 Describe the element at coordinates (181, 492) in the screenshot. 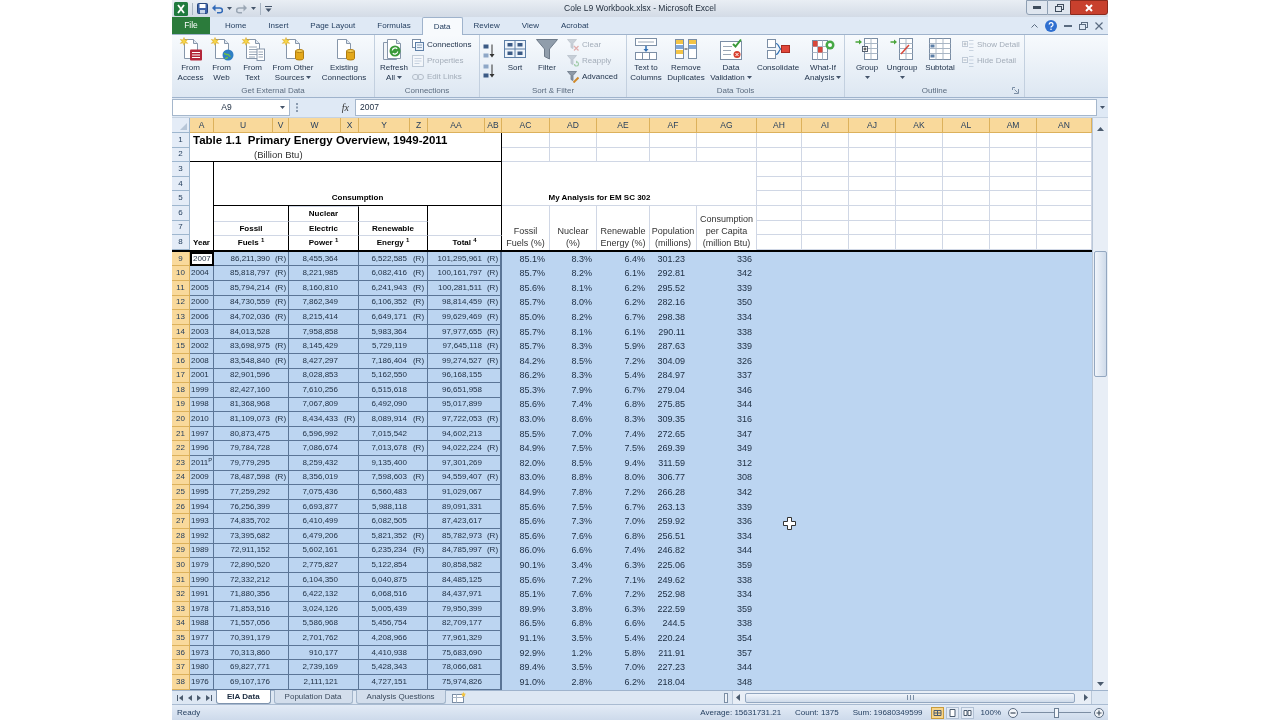

I see `row-header: 25` at that location.